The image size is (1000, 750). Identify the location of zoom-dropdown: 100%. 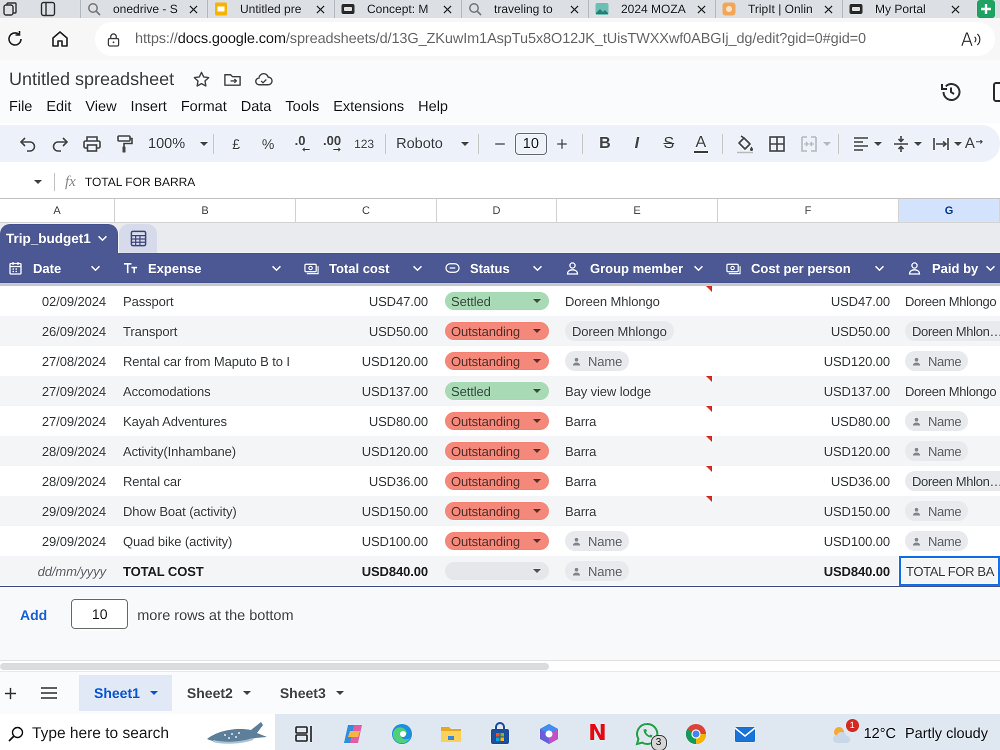
(178, 144).